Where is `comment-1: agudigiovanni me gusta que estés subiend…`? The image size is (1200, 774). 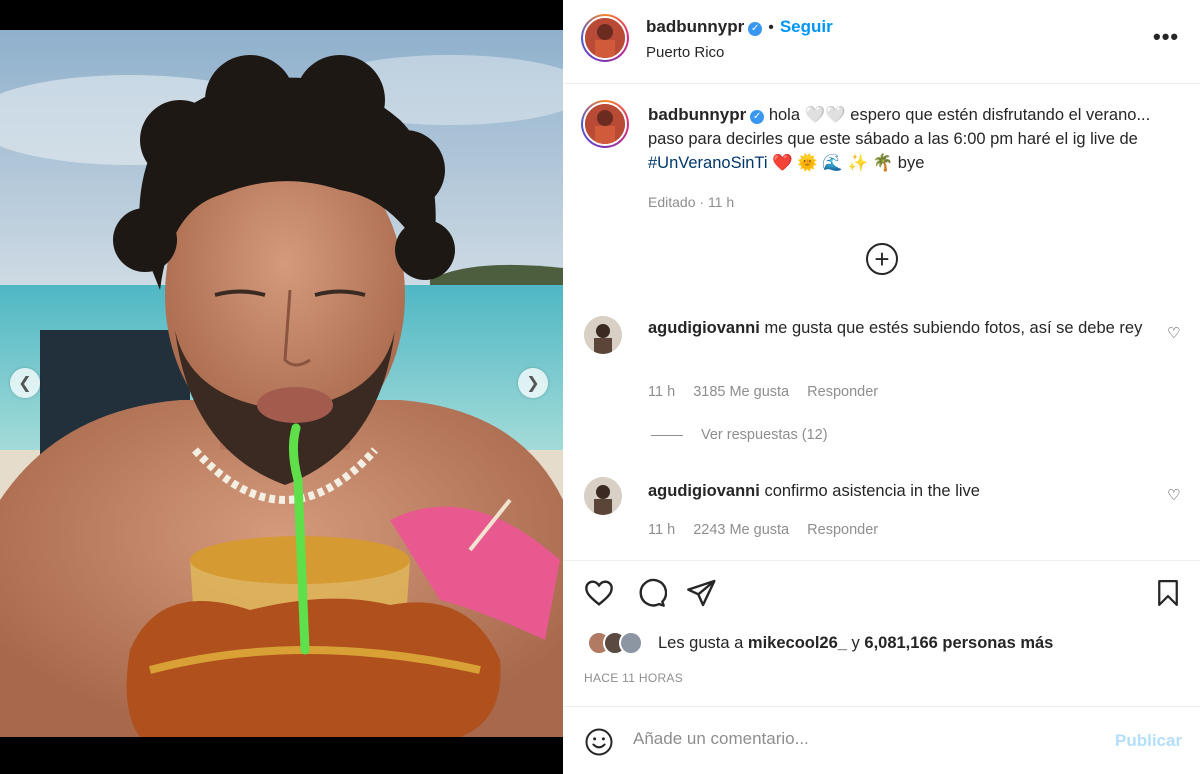 comment-1: agudigiovanni me gusta que estés subiend… is located at coordinates (903, 328).